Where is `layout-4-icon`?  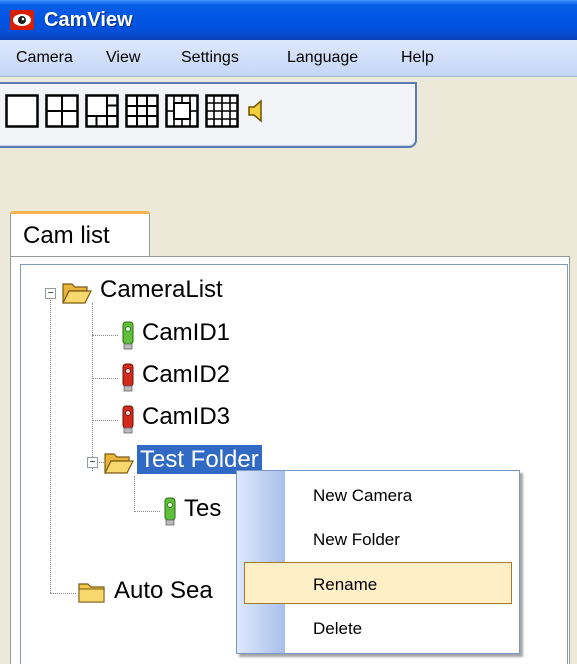 layout-4-icon is located at coordinates (62, 111).